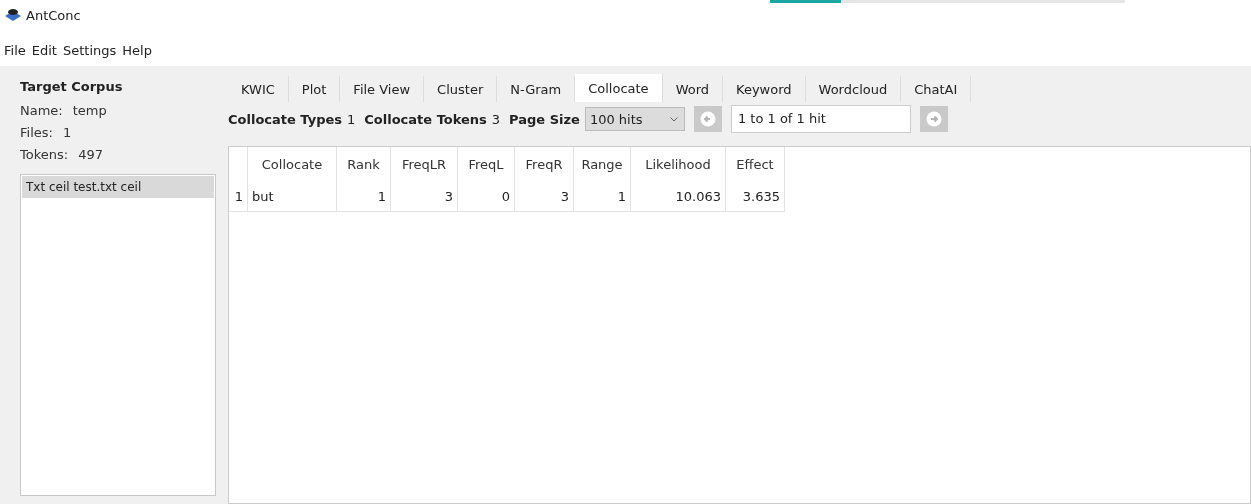 The image size is (1251, 504). What do you see at coordinates (36, 133) in the screenshot?
I see `field-label: Files:` at bounding box center [36, 133].